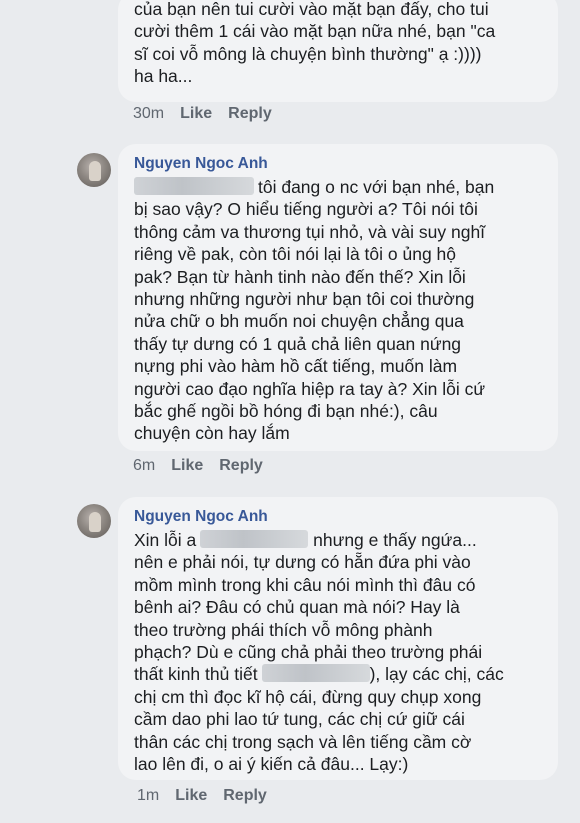 The width and height of the screenshot is (580, 823). What do you see at coordinates (196, 674) in the screenshot?
I see `comment-text-line: thất kinh thủ tiết` at bounding box center [196, 674].